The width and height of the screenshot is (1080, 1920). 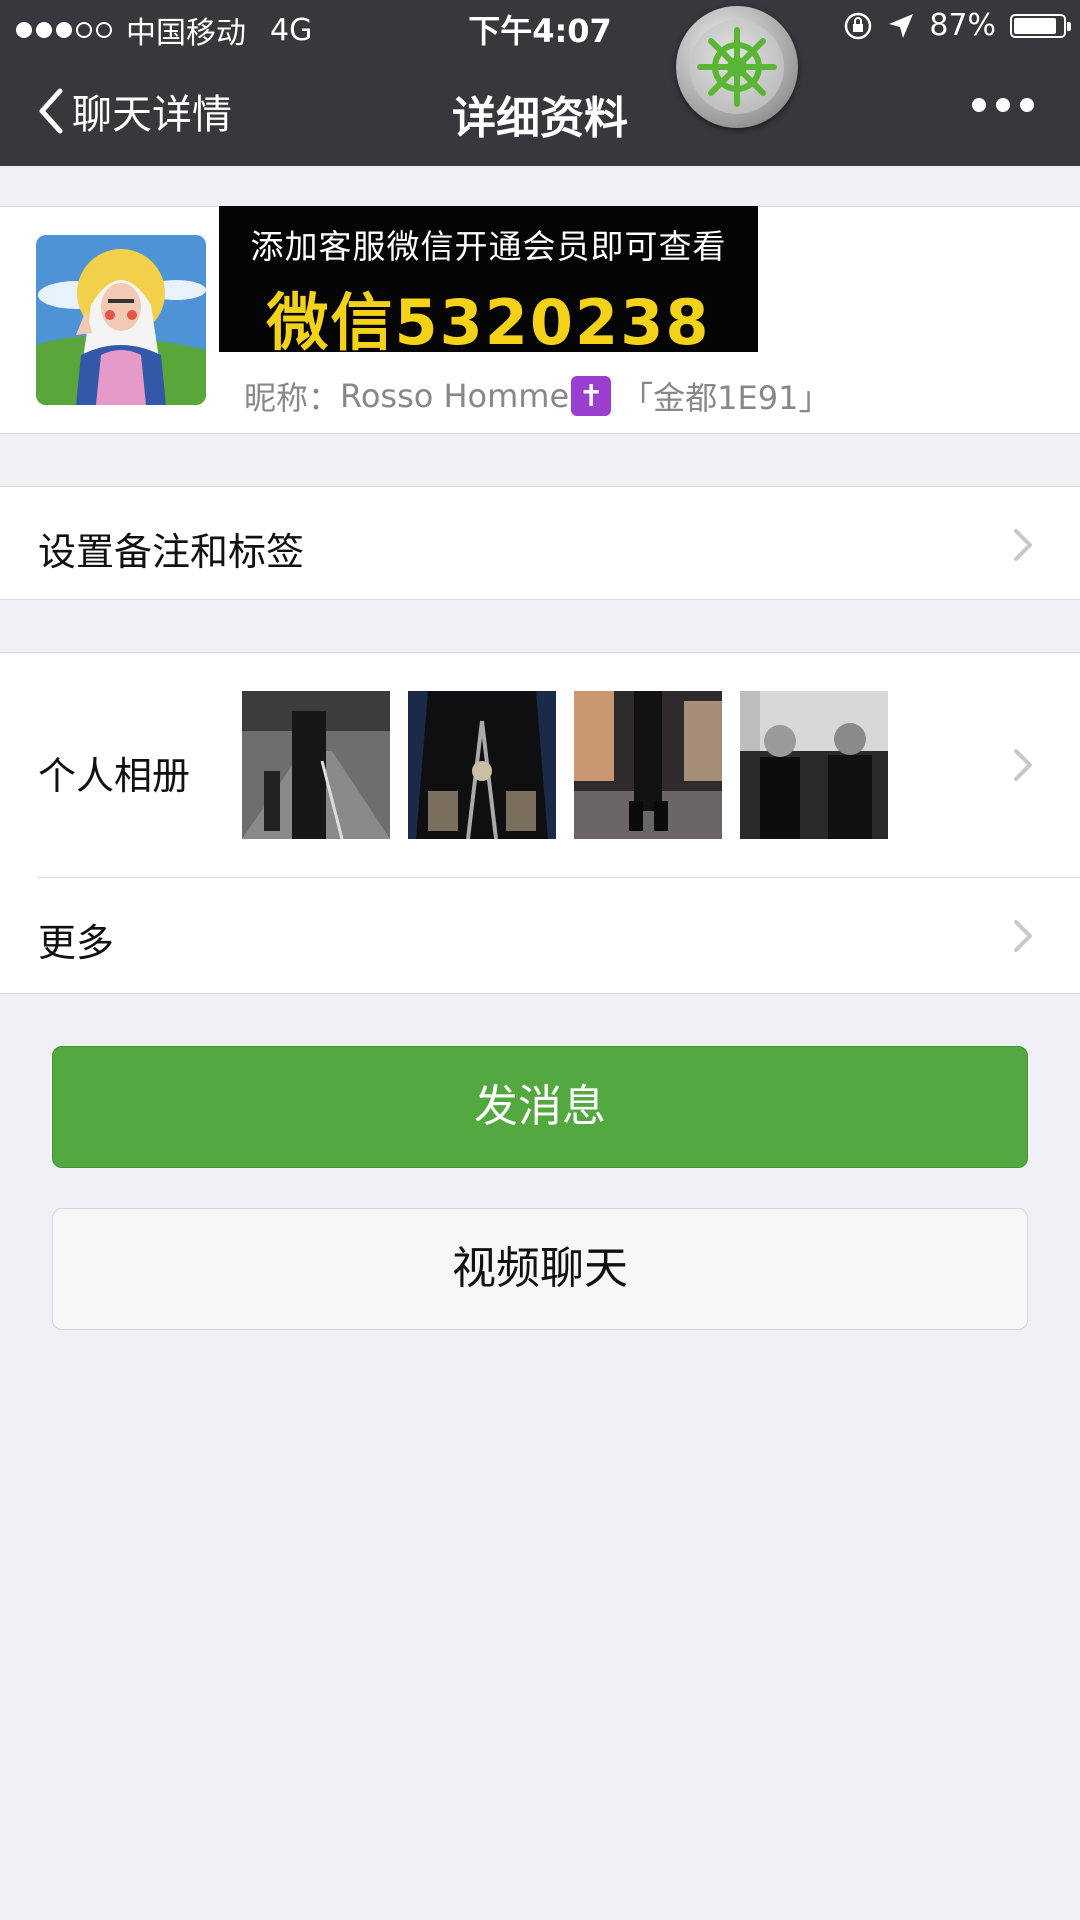 What do you see at coordinates (726, 398) in the screenshot?
I see `nickname-suffix: 「金都1E91」` at bounding box center [726, 398].